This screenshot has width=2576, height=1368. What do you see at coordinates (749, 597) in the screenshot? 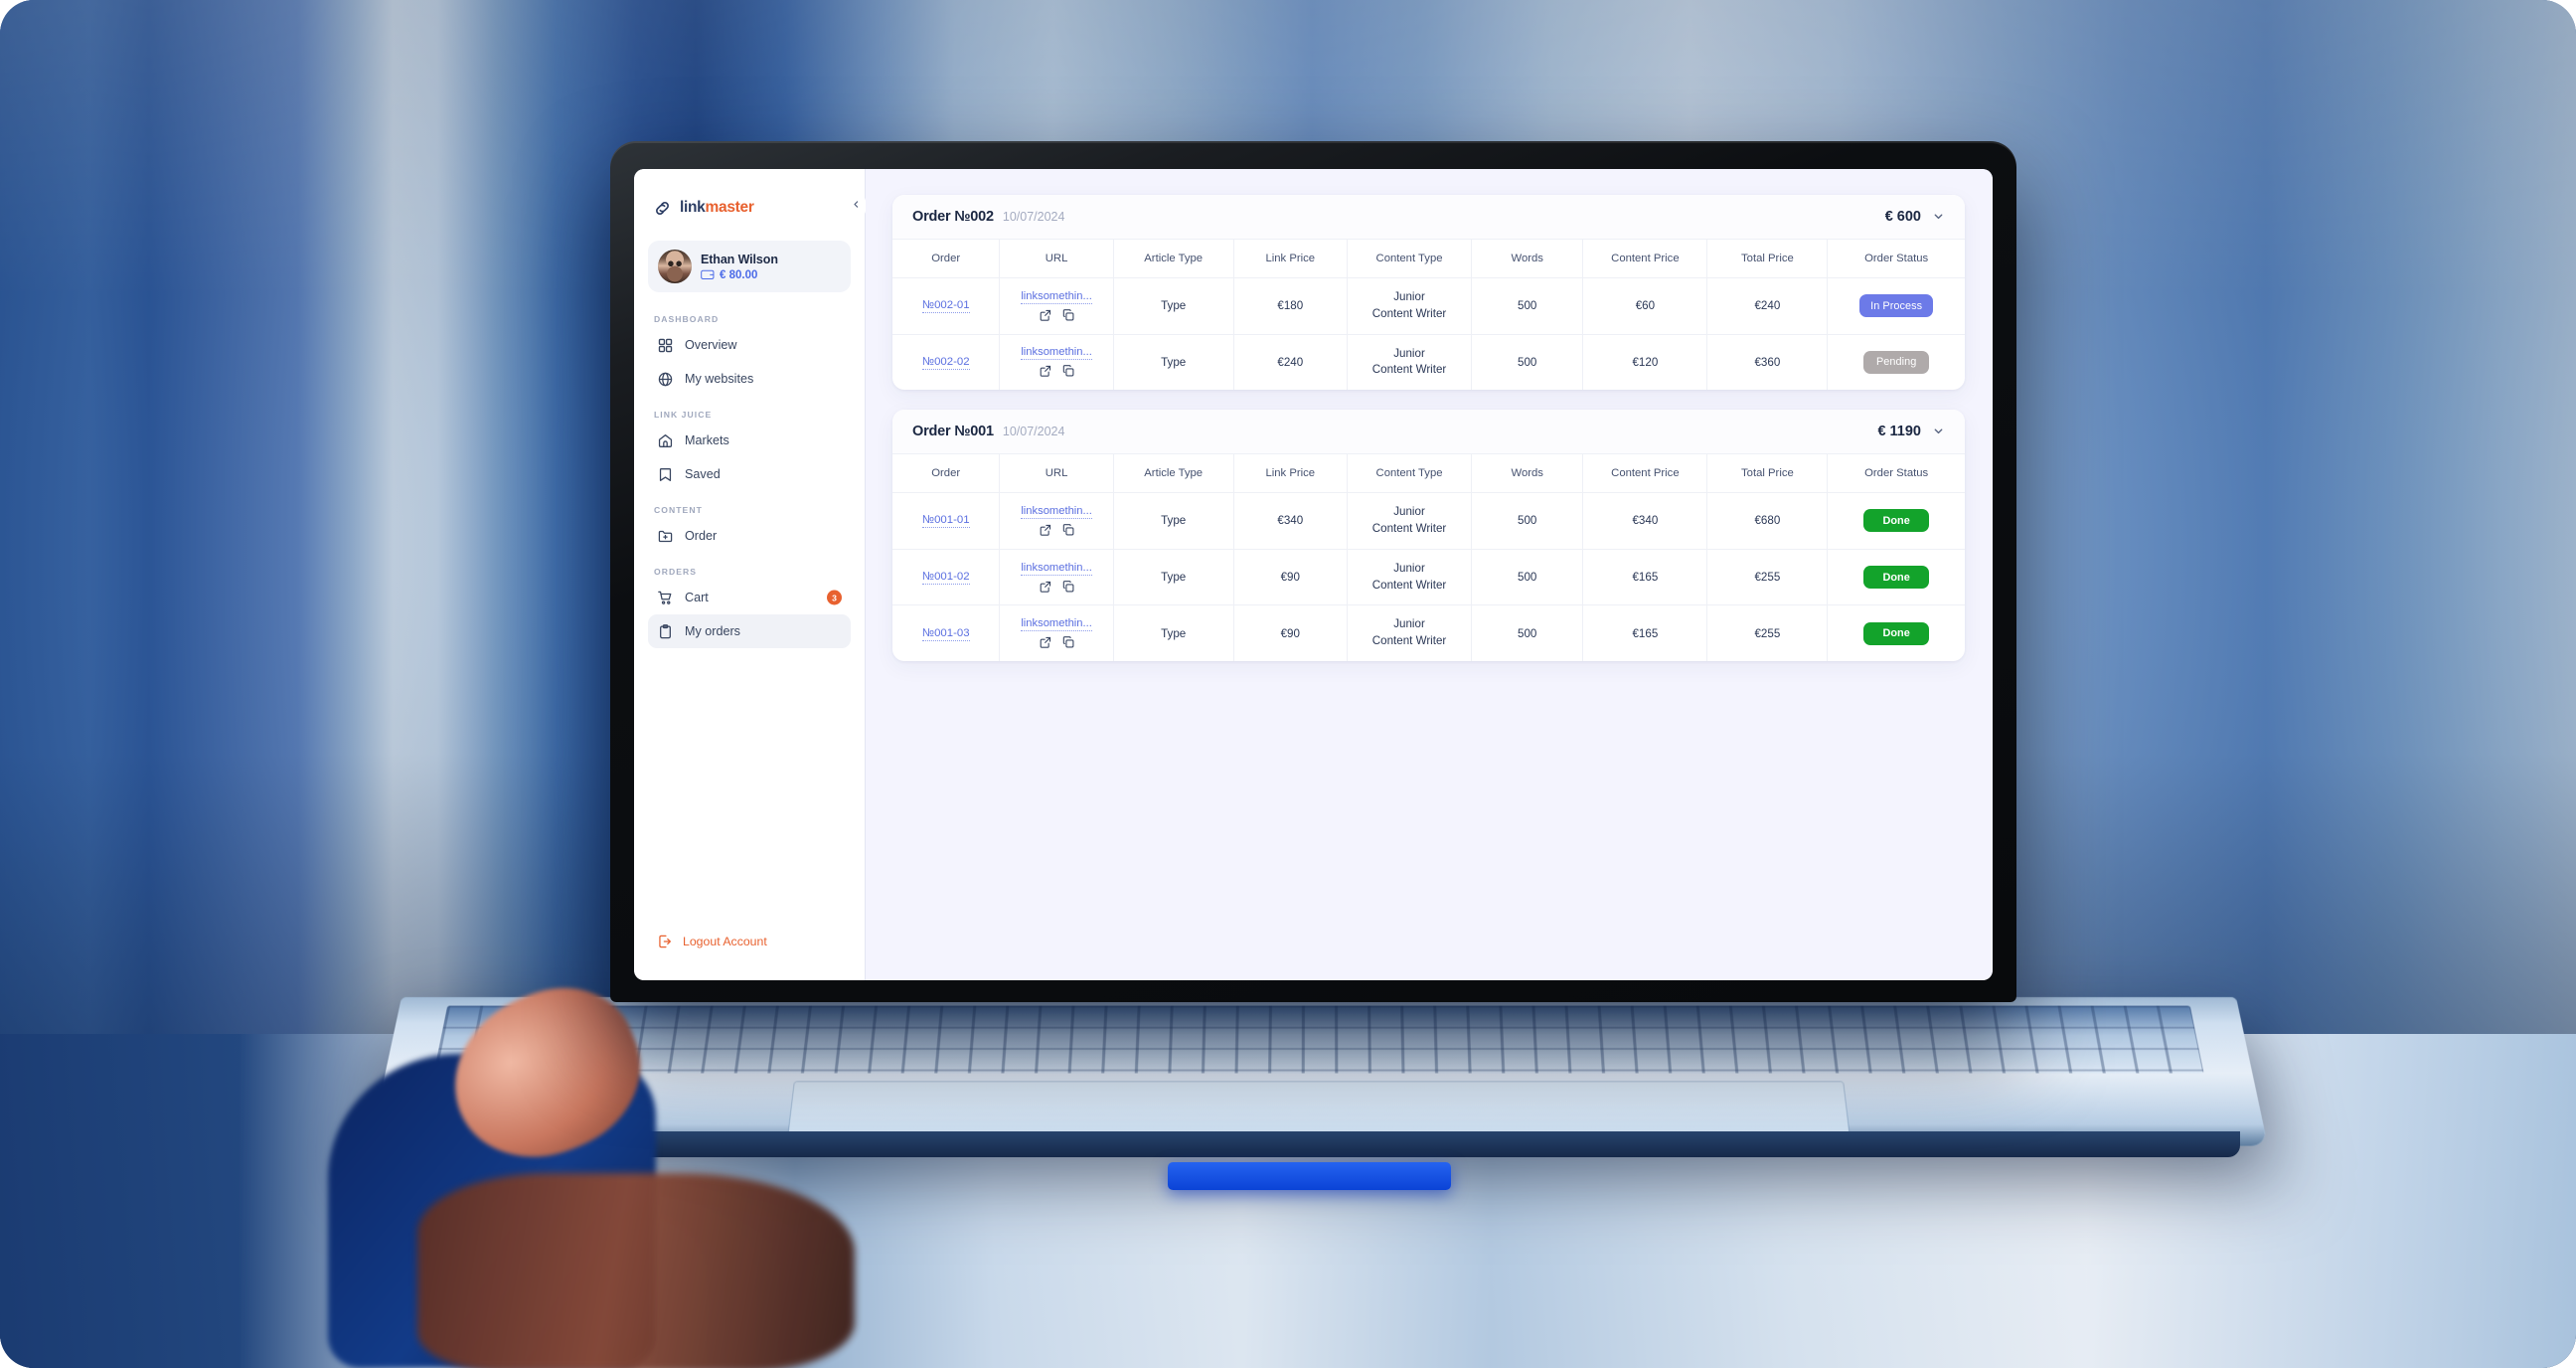
I see `sidebar-item-cart: Cart 3` at bounding box center [749, 597].